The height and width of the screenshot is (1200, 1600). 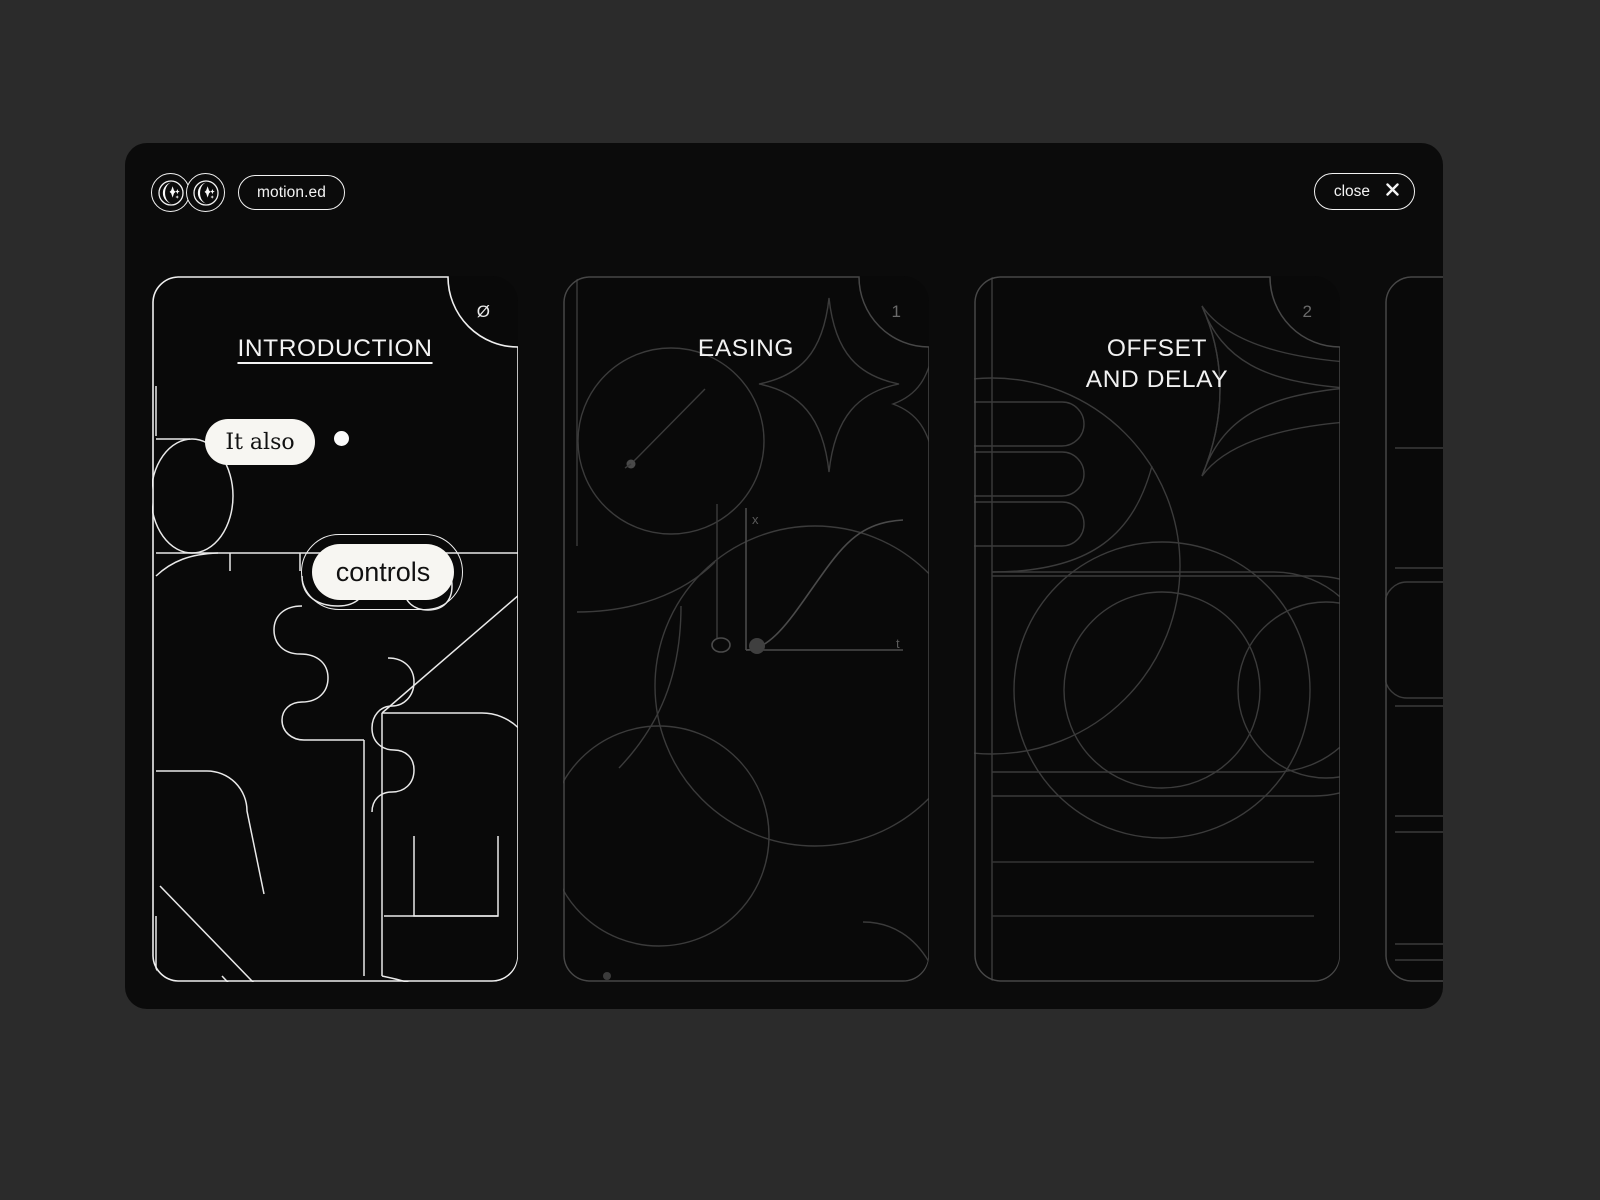 I want to click on lesson-card-offset-and-delay: OFFSET AND DELAY 2, so click(x=1157, y=629).